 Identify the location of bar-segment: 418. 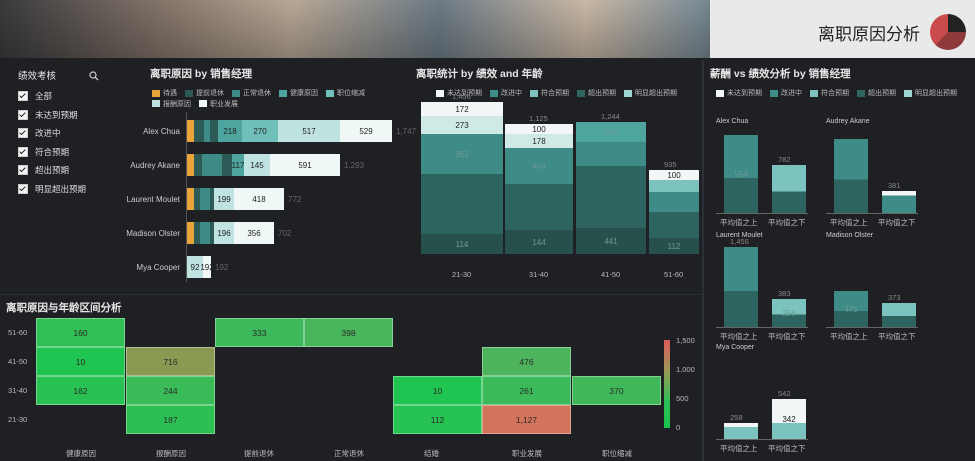
(259, 199).